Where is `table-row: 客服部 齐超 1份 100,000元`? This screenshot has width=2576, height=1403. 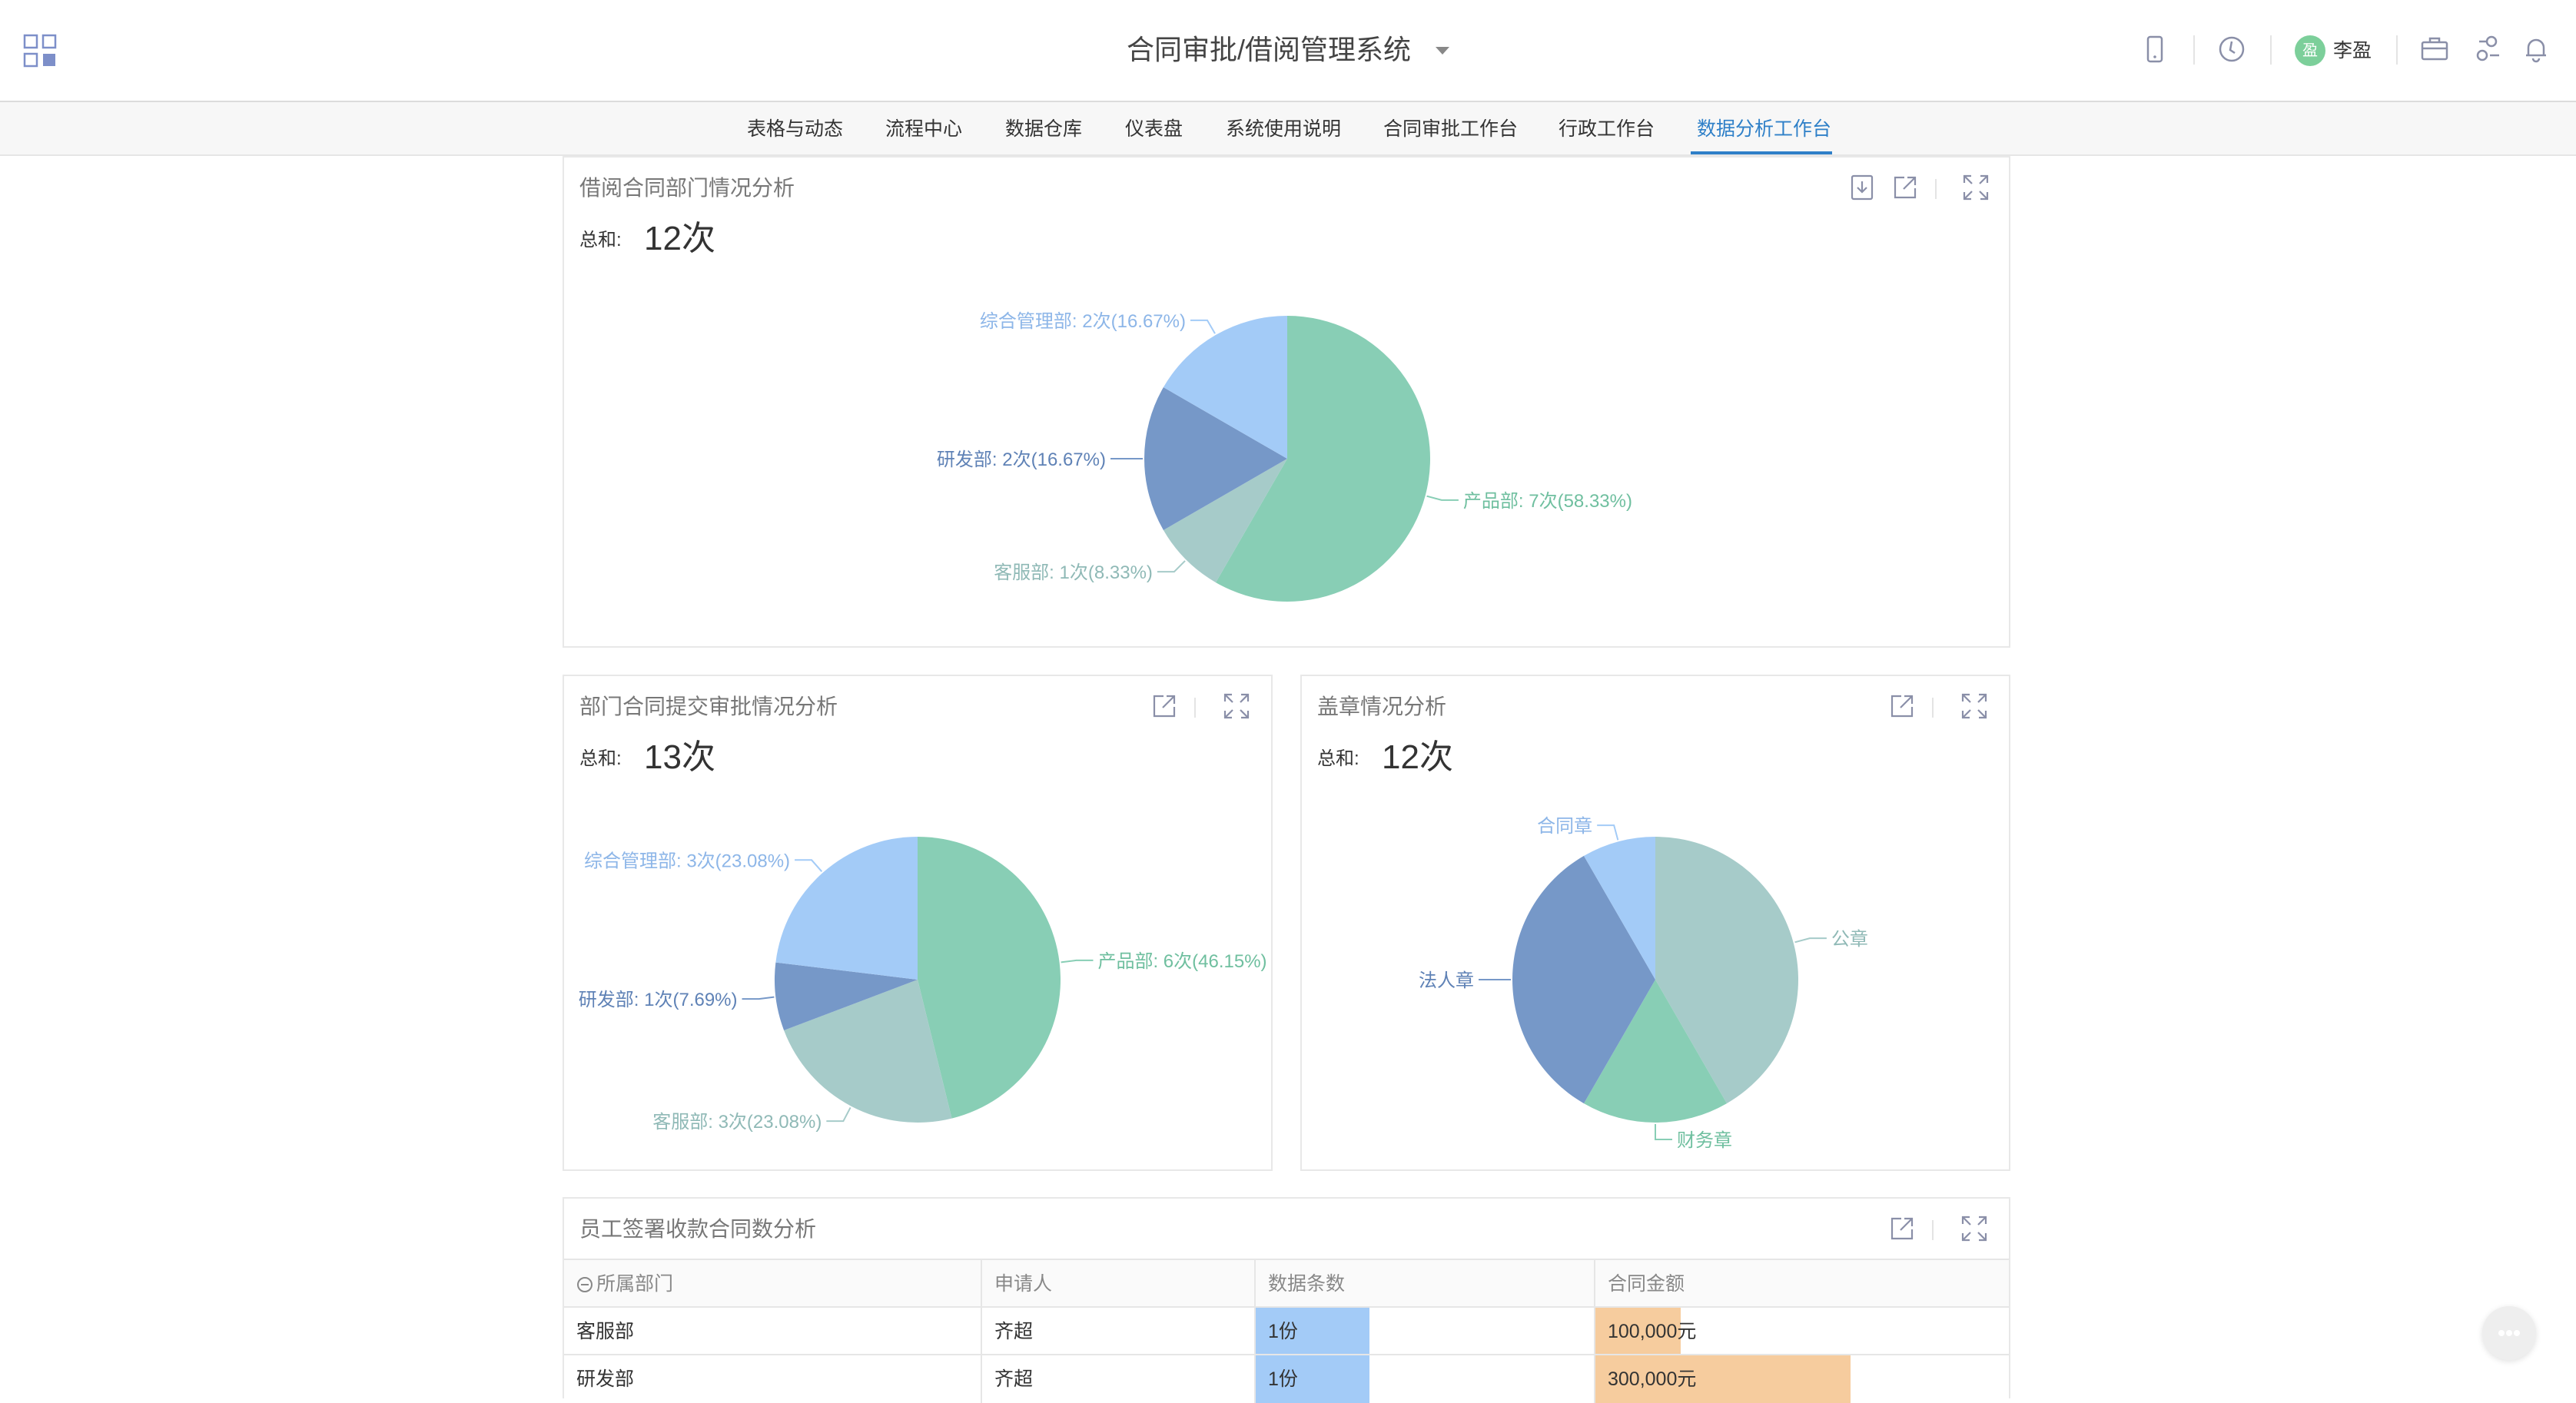
table-row: 客服部 齐超 1份 100,000元 is located at coordinates (1286, 1330).